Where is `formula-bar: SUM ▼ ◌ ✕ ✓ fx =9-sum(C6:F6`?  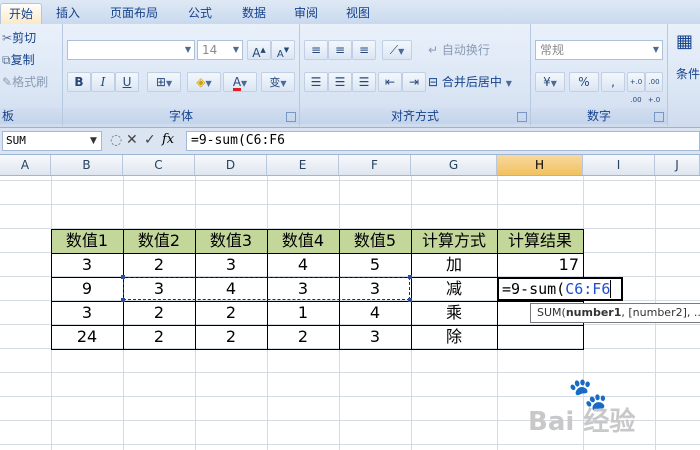
formula-bar: SUM ▼ ◌ ✕ ✓ fx =9-sum(C6:F6 is located at coordinates (350, 141).